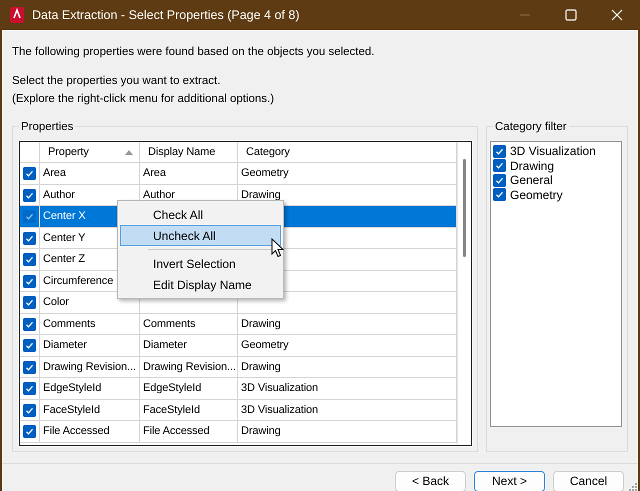 The height and width of the screenshot is (491, 640). I want to click on table-cell-text: Center Y, so click(64, 238).